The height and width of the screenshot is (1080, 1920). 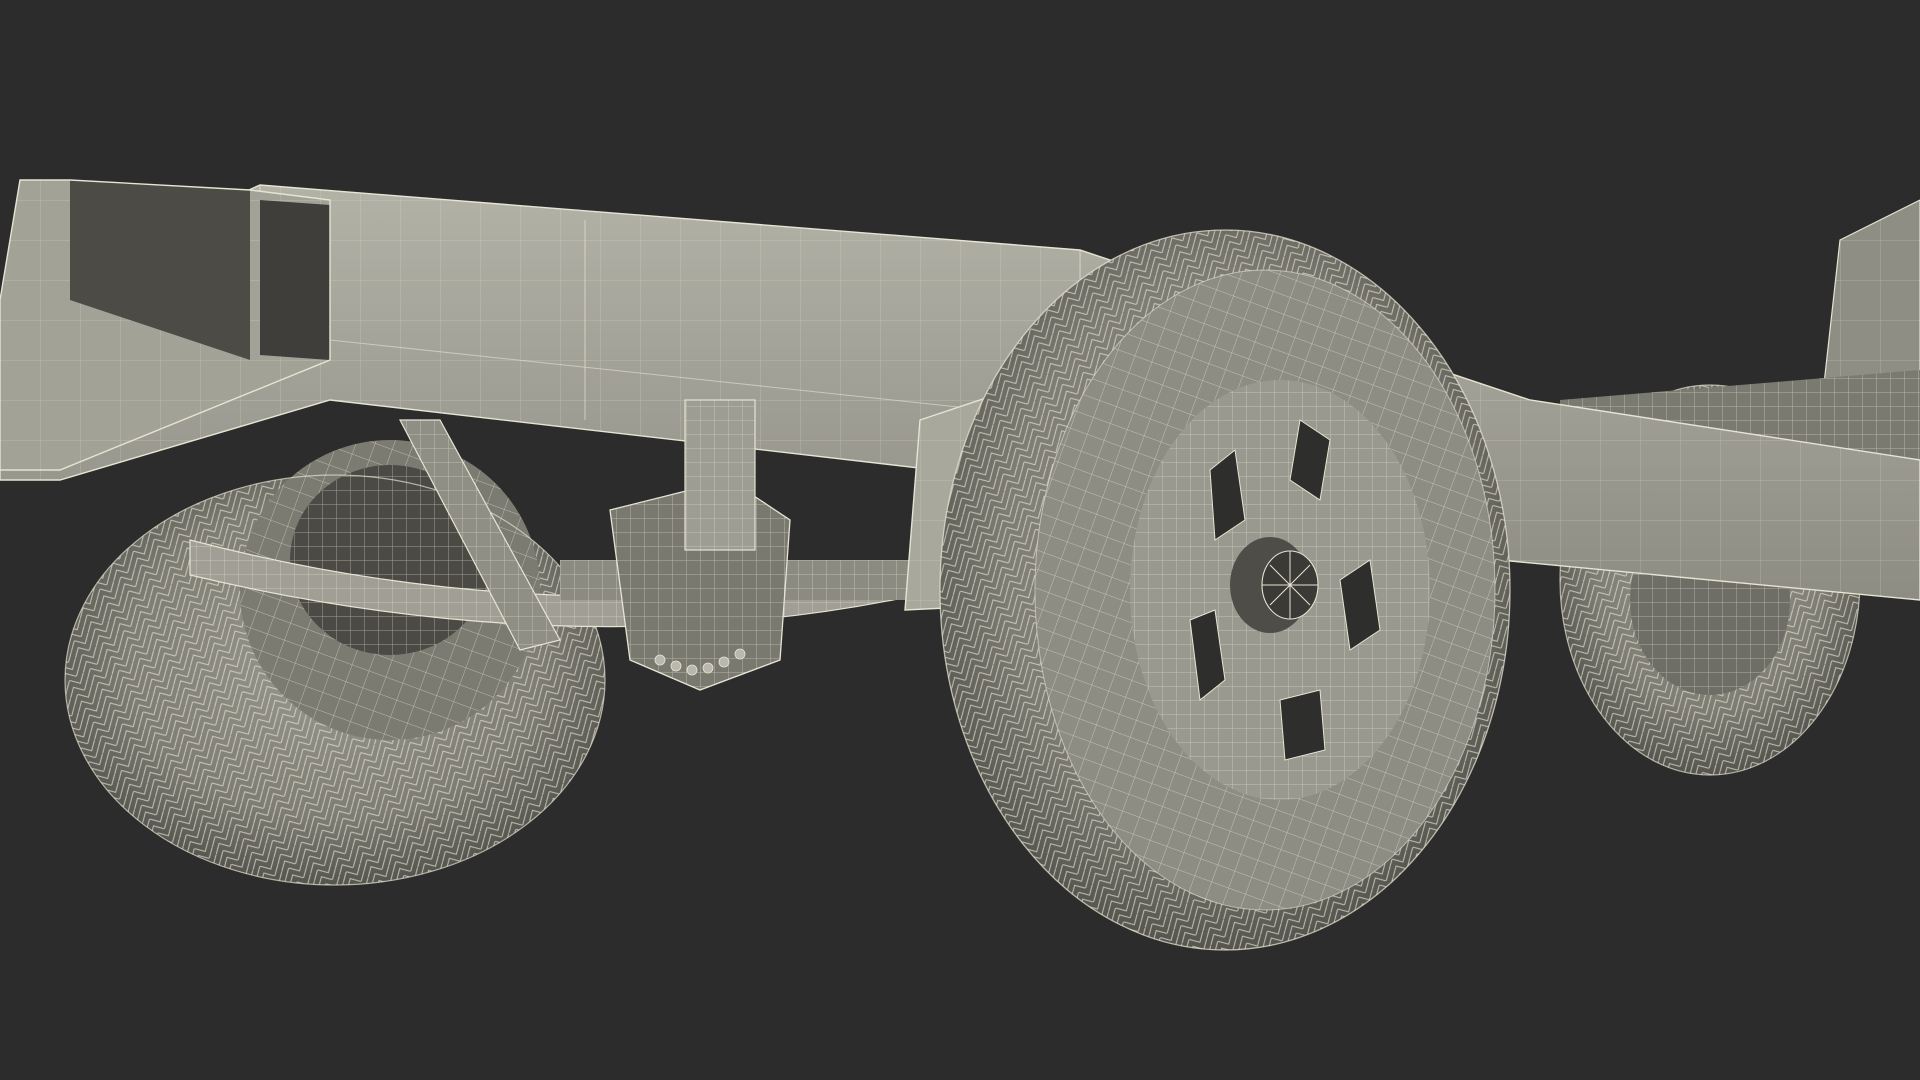 I want to click on front-crossmember, so click(x=165, y=325).